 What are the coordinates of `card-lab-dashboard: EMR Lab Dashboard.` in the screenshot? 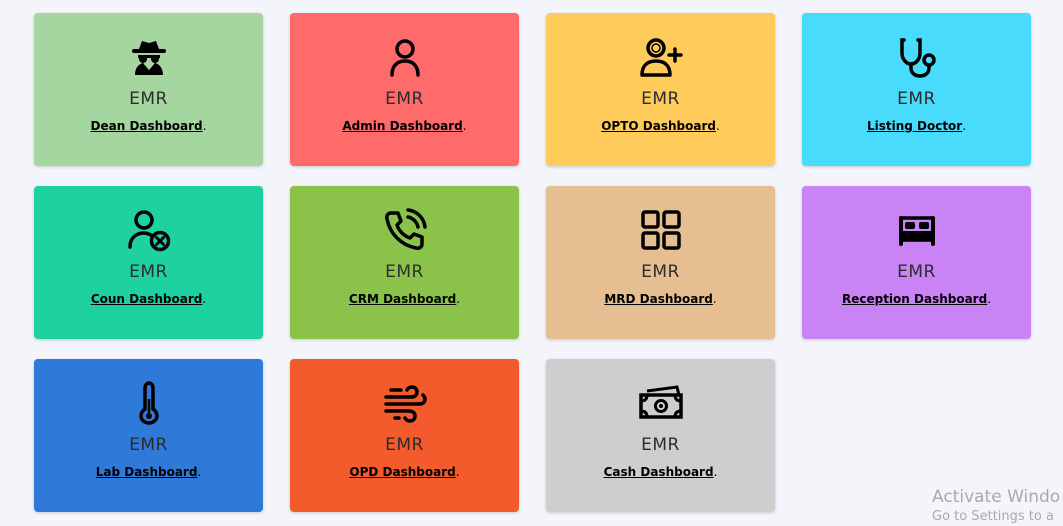 It's located at (148, 435).